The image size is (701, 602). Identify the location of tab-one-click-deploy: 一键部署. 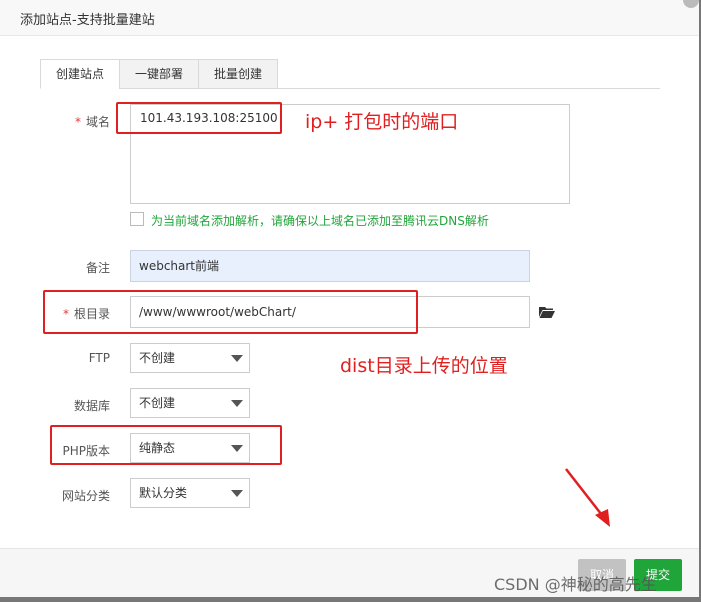
(159, 74).